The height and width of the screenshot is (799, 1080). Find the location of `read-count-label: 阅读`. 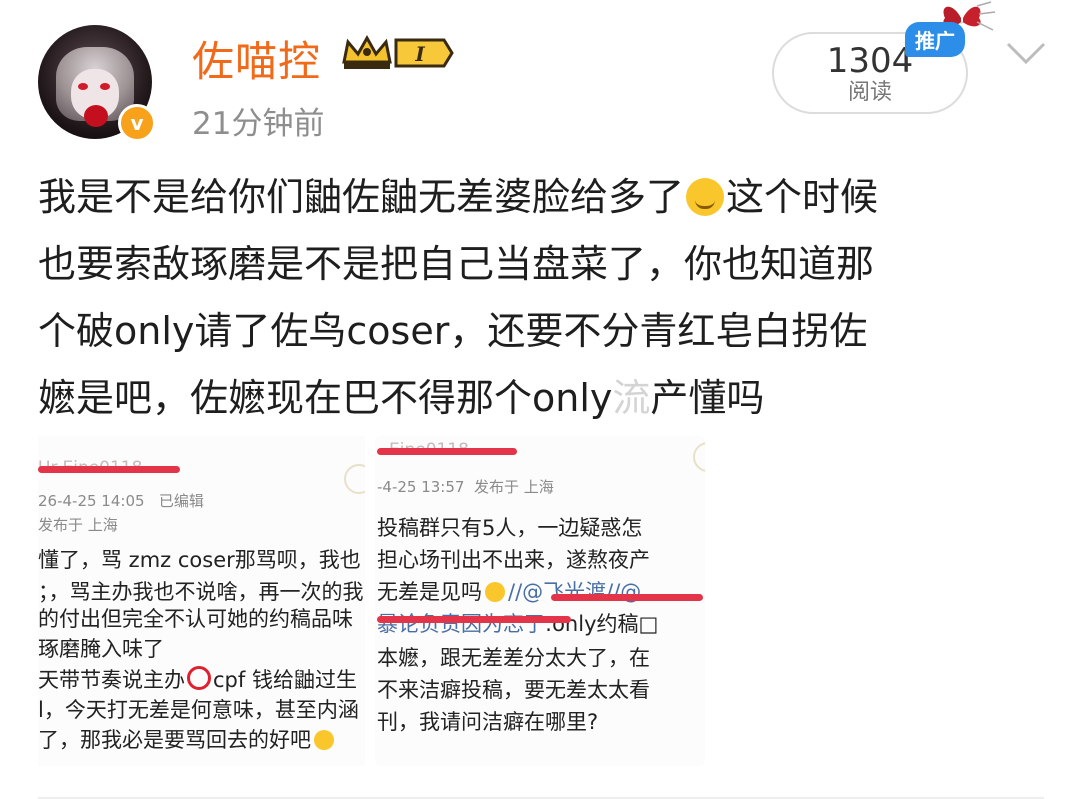

read-count-label: 阅读 is located at coordinates (869, 92).